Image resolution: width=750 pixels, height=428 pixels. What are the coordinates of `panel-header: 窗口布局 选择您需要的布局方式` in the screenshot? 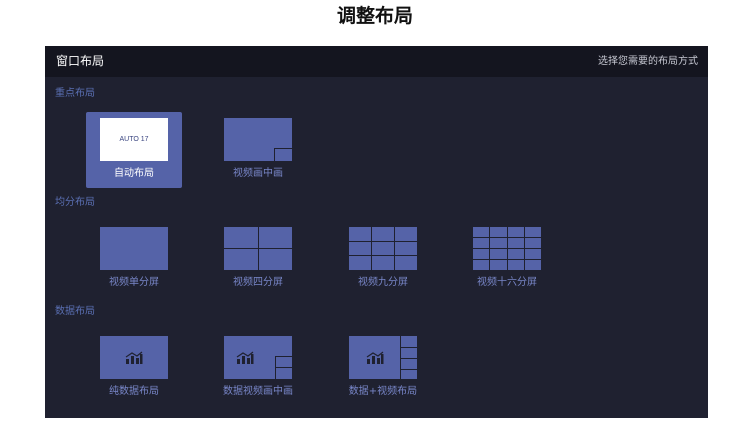 It's located at (376, 61).